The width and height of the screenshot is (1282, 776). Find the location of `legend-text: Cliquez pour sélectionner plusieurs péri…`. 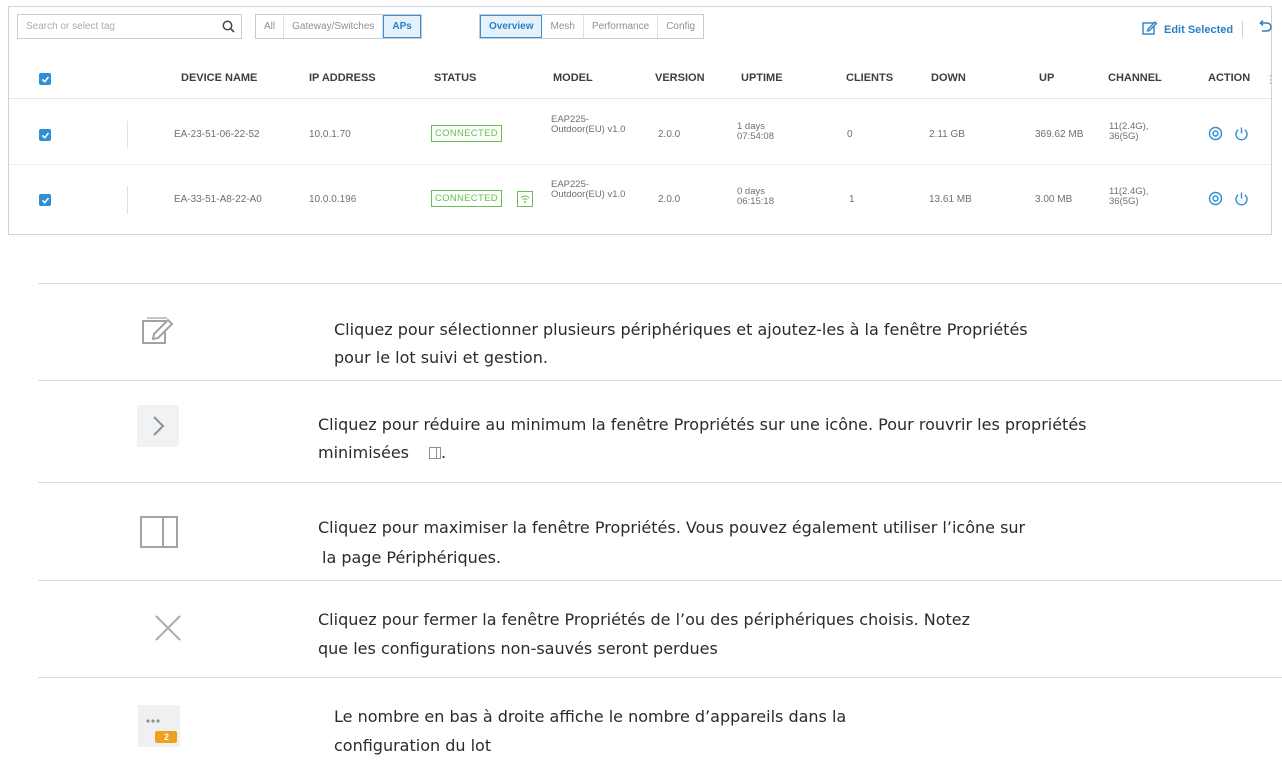

legend-text: Cliquez pour sélectionner plusieurs péri… is located at coordinates (681, 329).